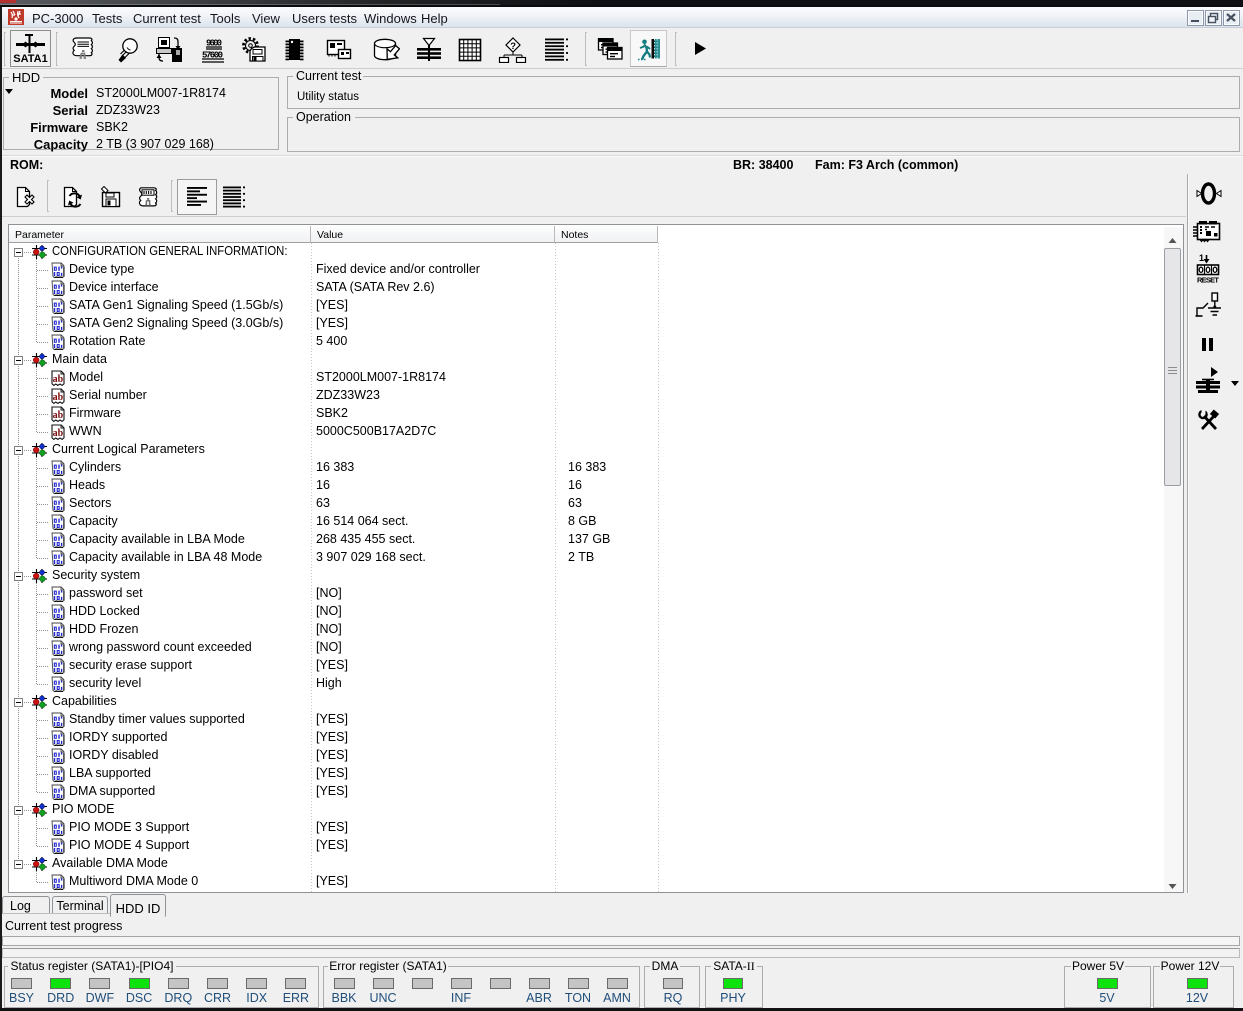 The width and height of the screenshot is (1243, 1011). I want to click on svg-text: RESET, so click(1208, 280).